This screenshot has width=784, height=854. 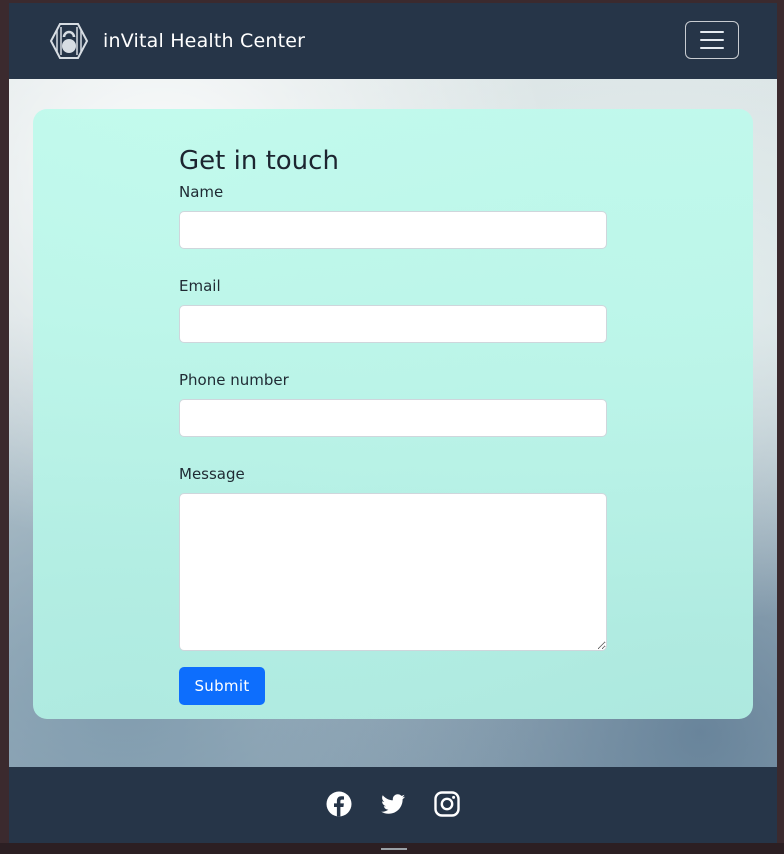 I want to click on kettlebell-logo-icon, so click(x=69, y=41).